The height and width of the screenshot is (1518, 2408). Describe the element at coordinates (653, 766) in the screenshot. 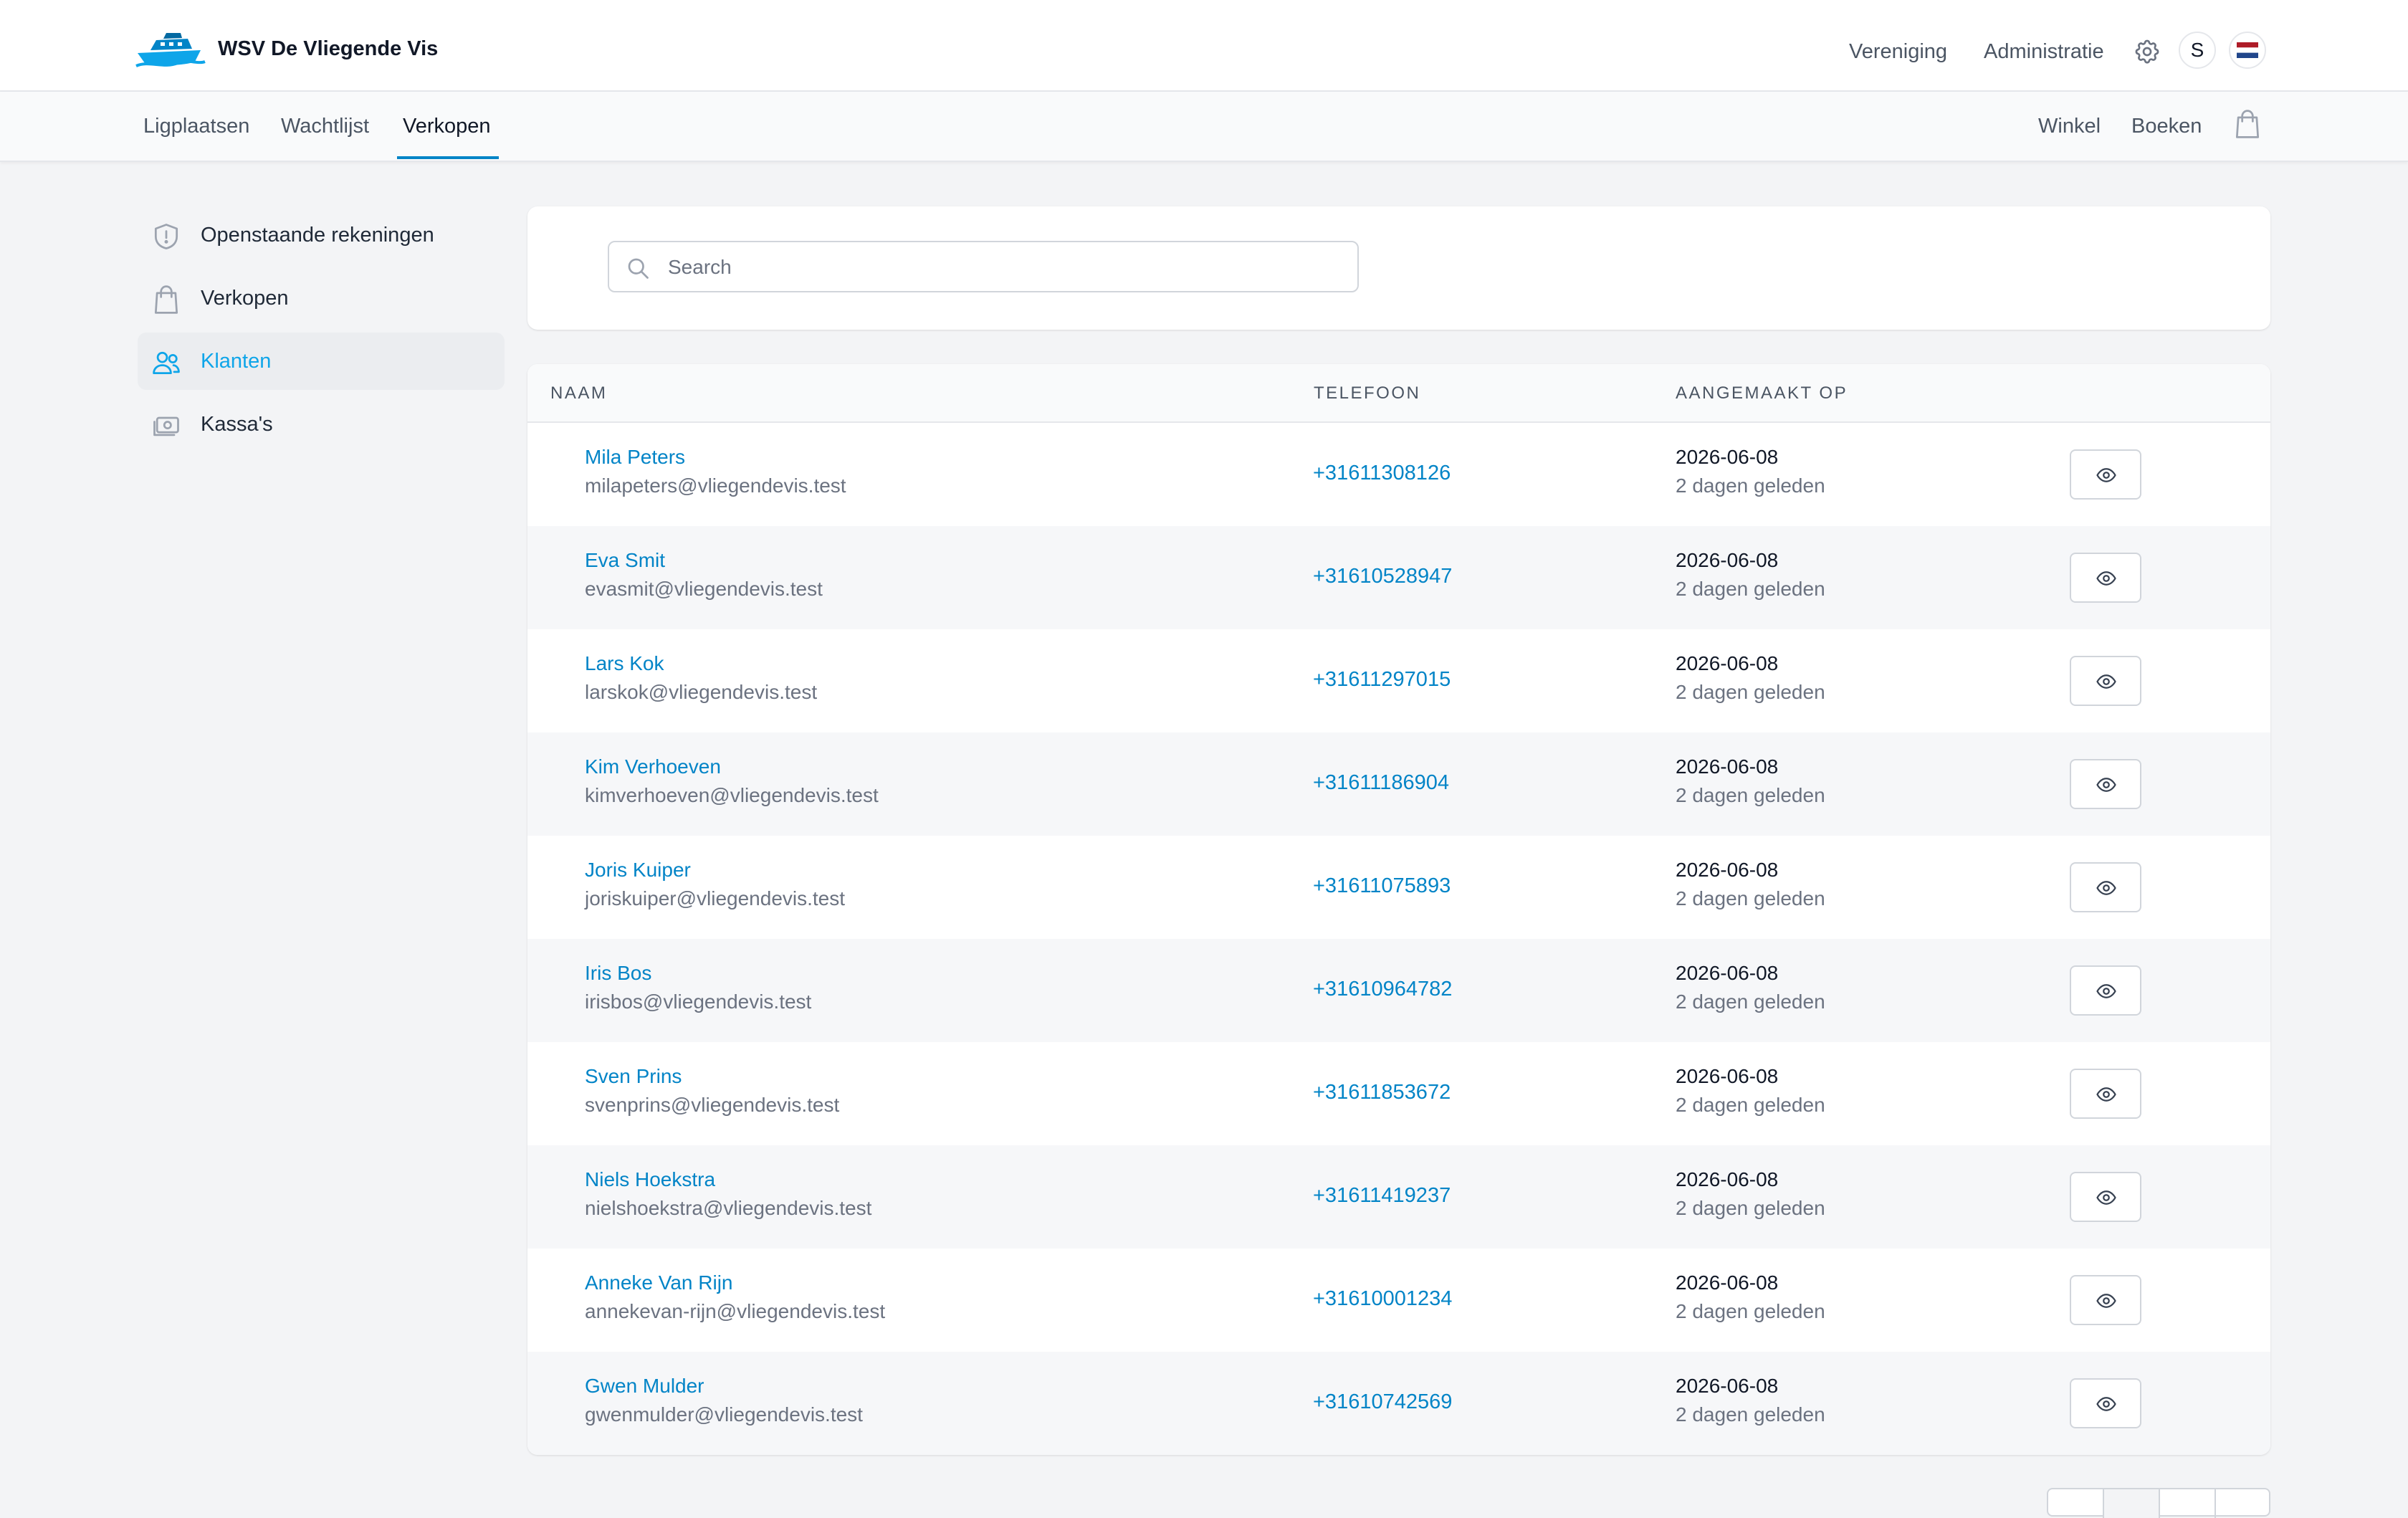

I see `customer-name-link: Kim Verhoeven` at that location.